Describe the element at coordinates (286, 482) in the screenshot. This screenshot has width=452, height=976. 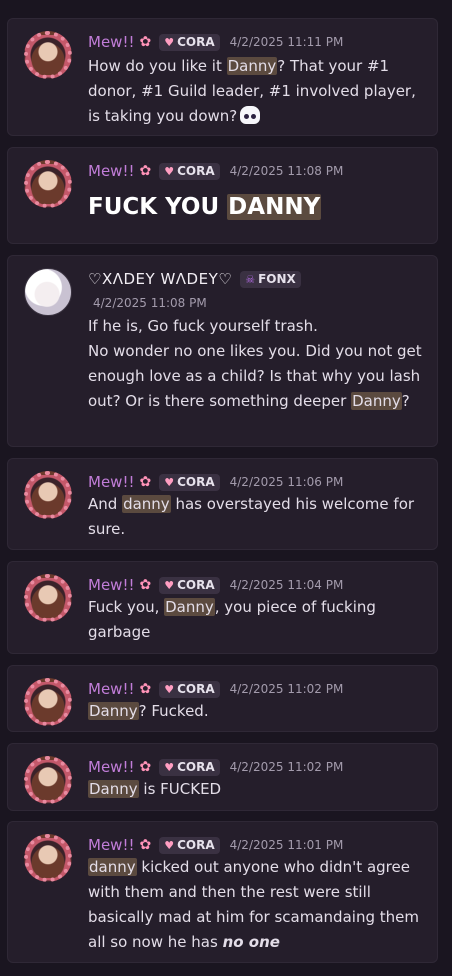
I see `timestamp: 4/2/2025 11:06 PM` at that location.